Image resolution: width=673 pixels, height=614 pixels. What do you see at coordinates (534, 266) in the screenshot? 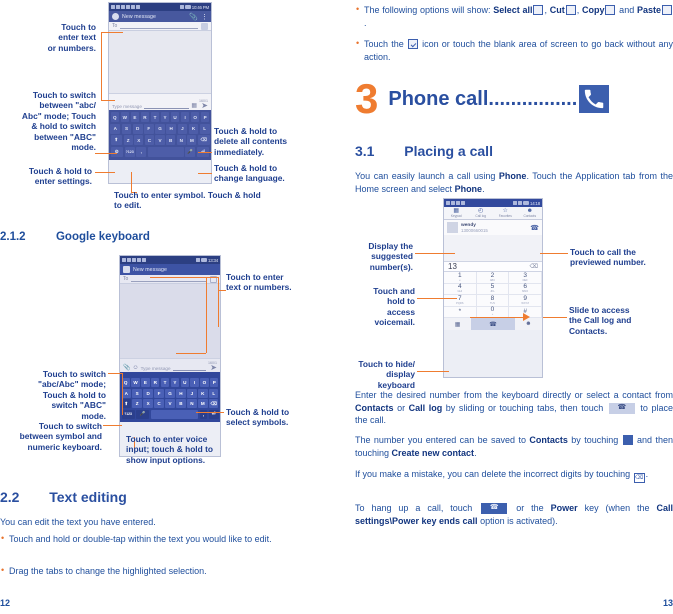
I see `backspace-icon: ⌫` at bounding box center [534, 266].